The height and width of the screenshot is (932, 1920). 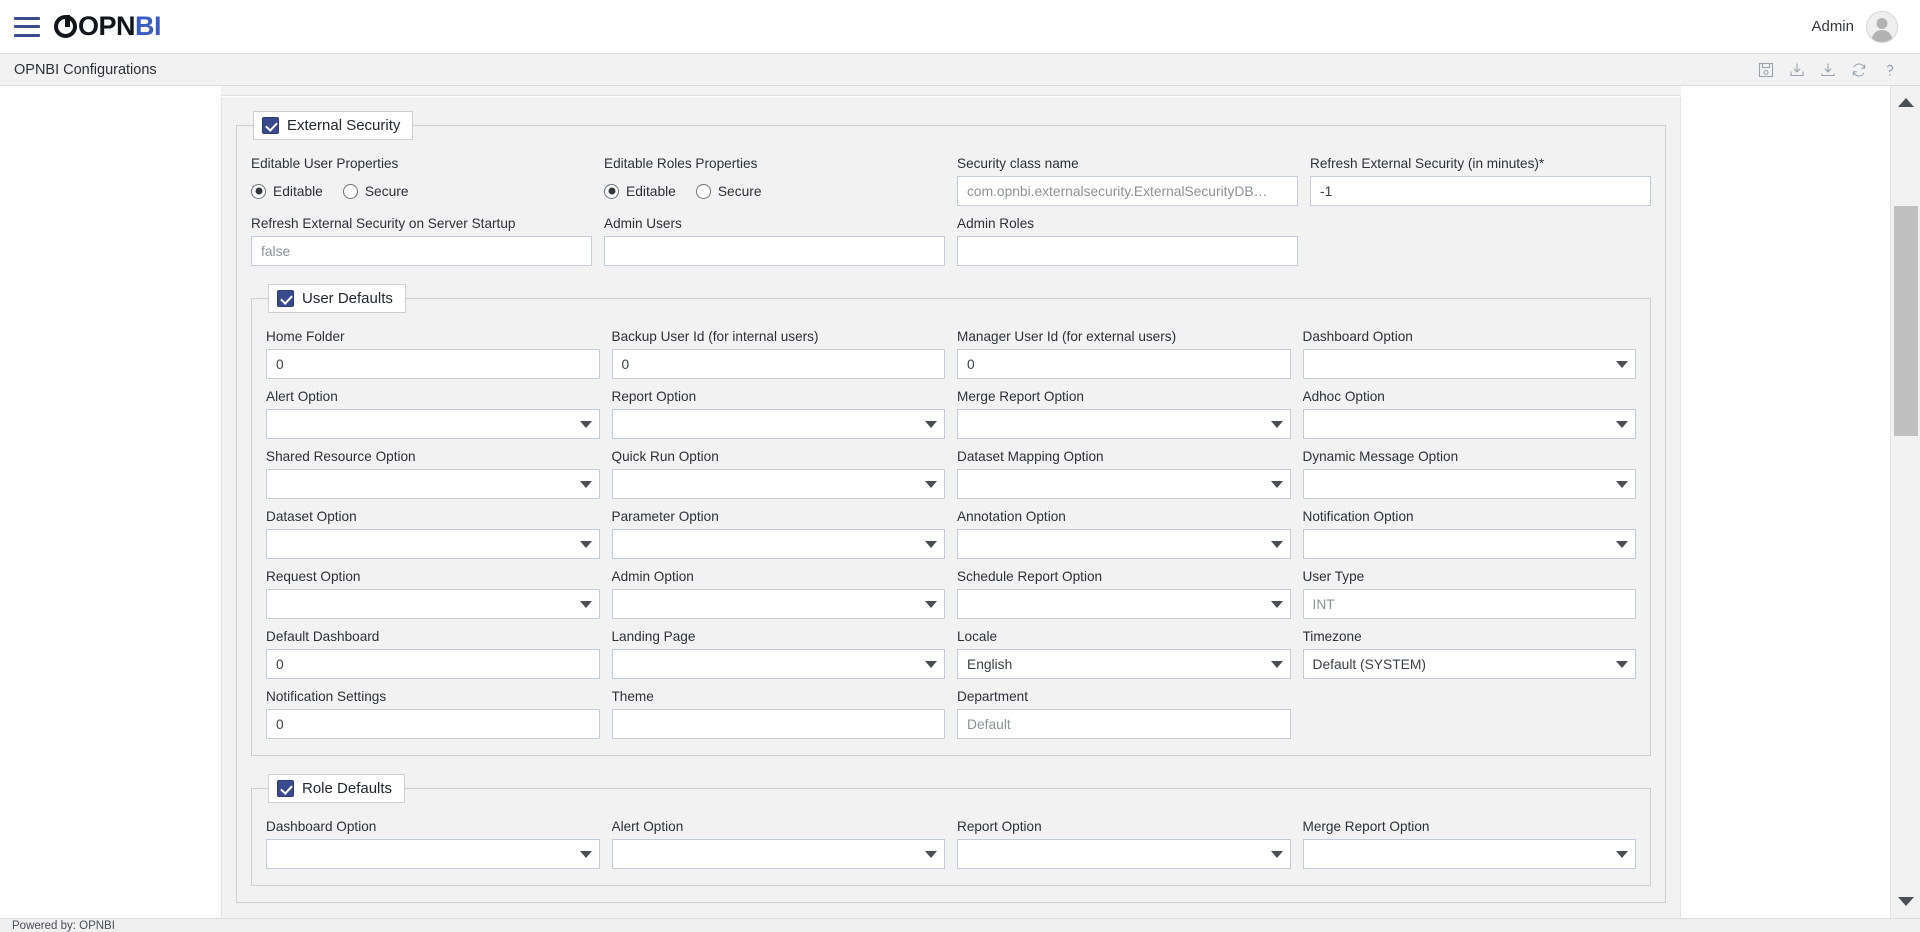 I want to click on field-merge-report-option: Merge Report Option, so click(x=1124, y=414).